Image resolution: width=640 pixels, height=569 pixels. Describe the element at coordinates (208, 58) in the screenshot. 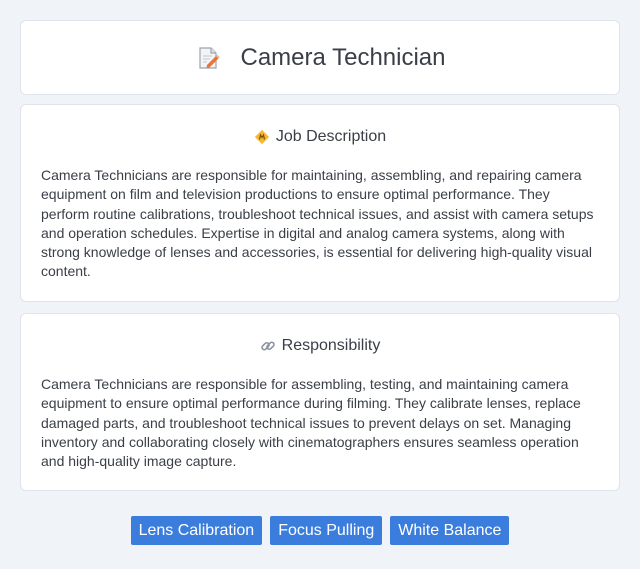

I see `document-pencil-icon` at that location.